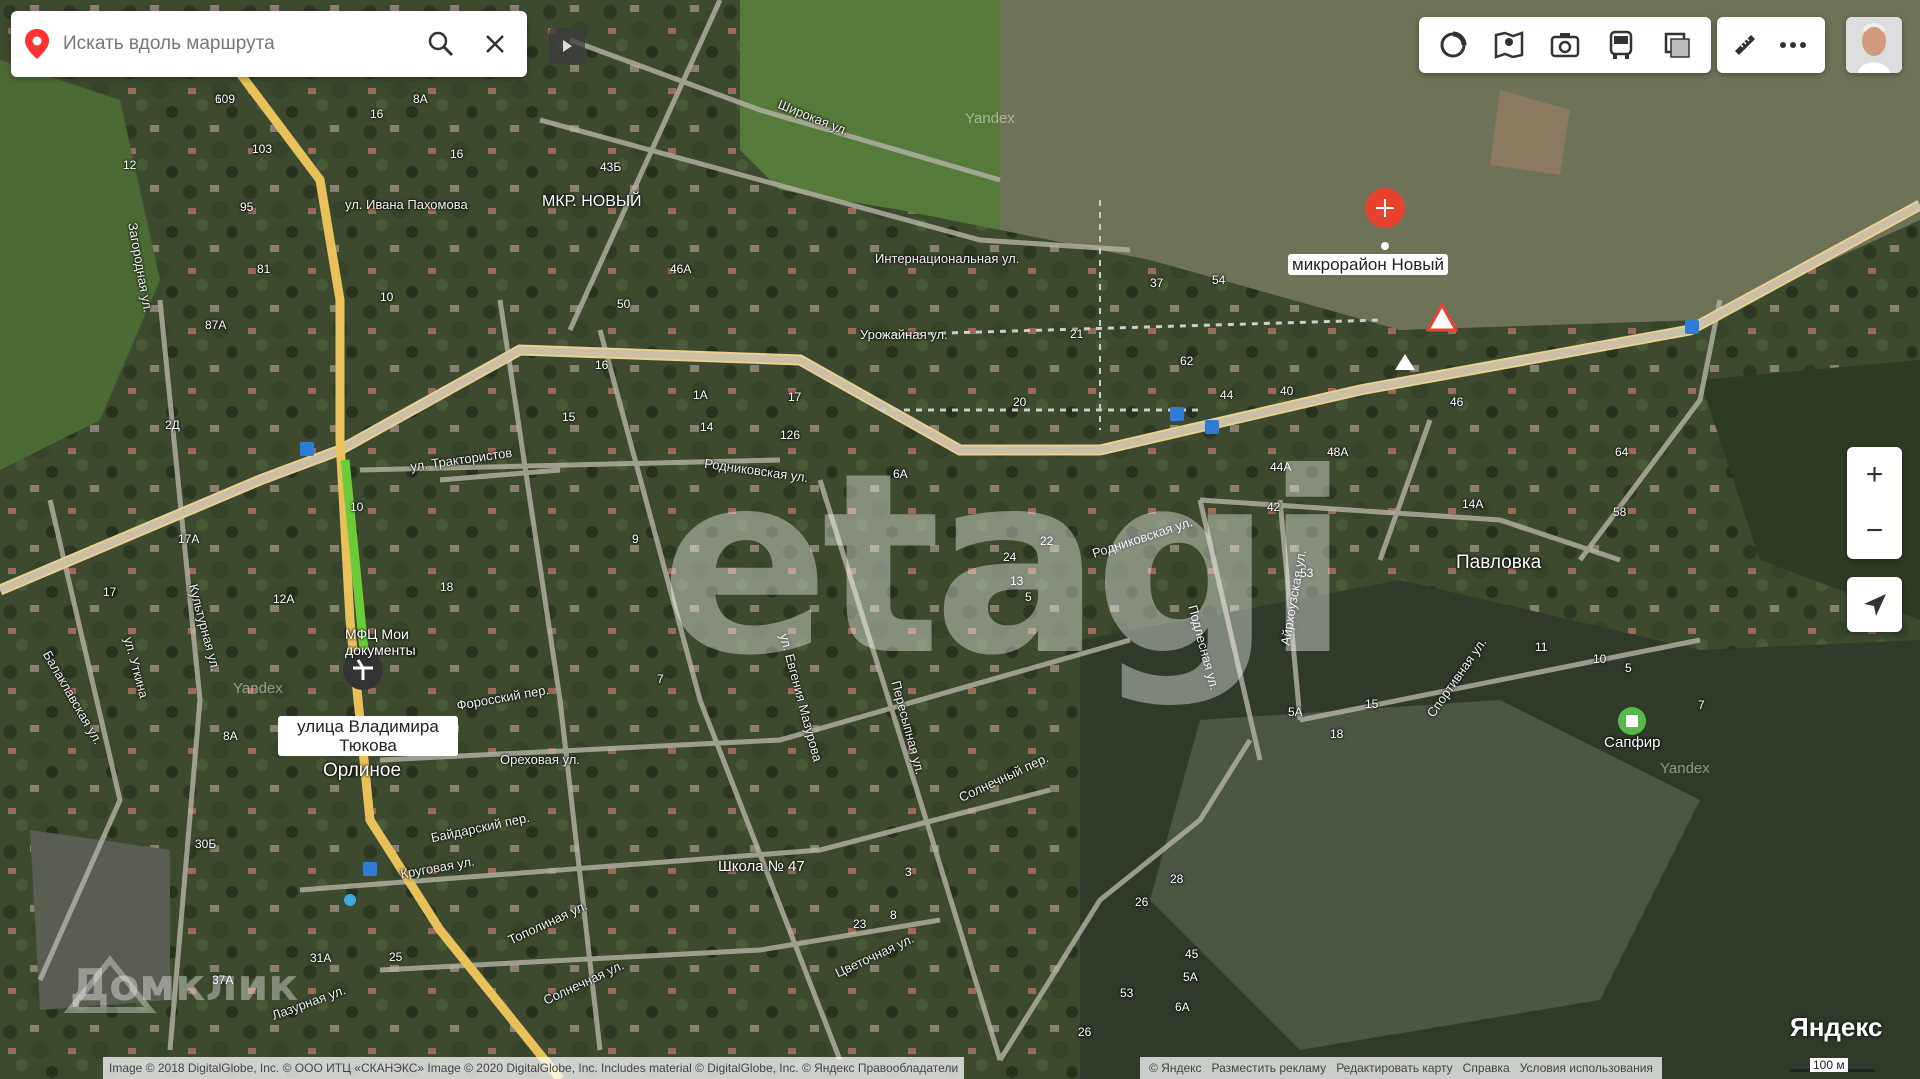 The width and height of the screenshot is (1920, 1079). I want to click on layers-icon, so click(1677, 45).